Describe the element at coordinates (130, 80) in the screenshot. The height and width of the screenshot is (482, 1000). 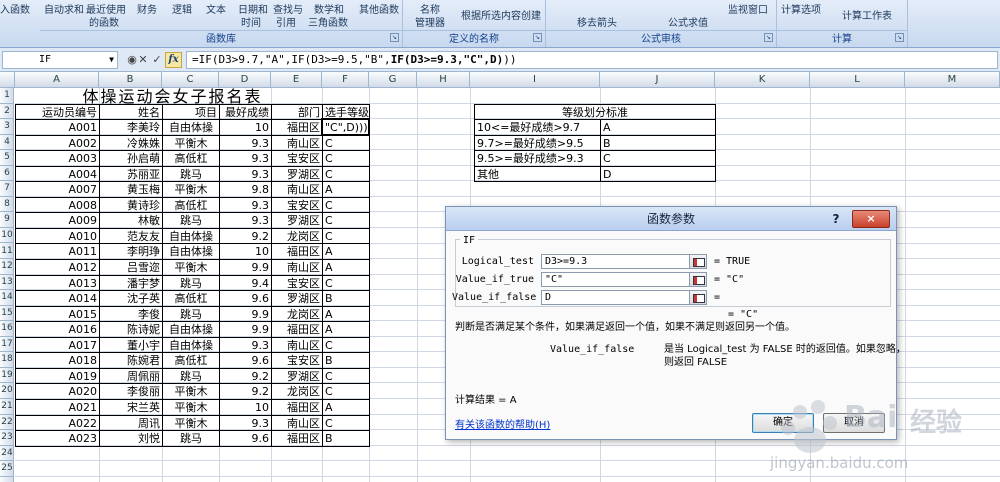
I see `column-header: B` at that location.